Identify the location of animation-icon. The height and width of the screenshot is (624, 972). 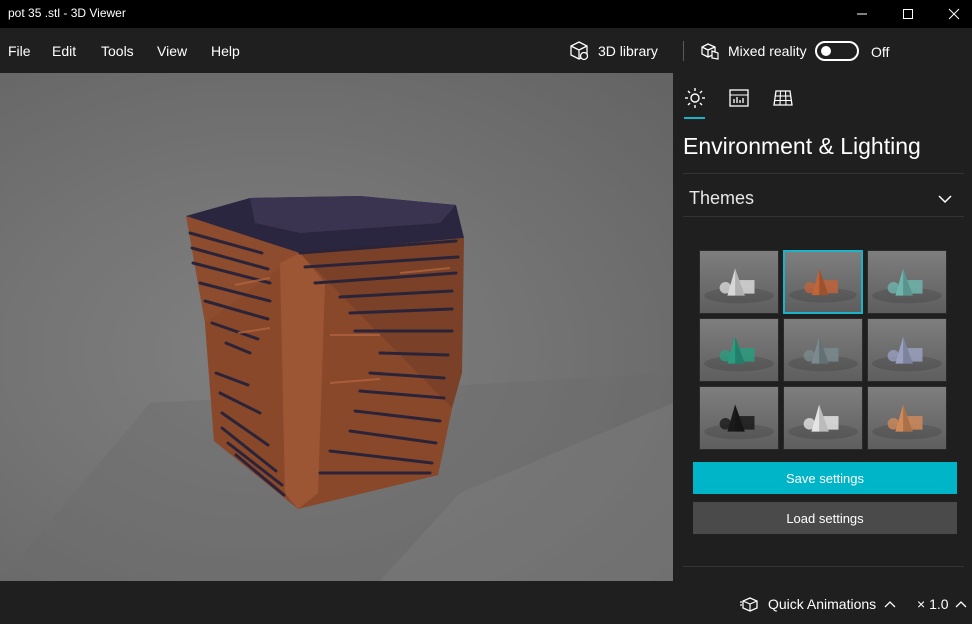
(749, 604).